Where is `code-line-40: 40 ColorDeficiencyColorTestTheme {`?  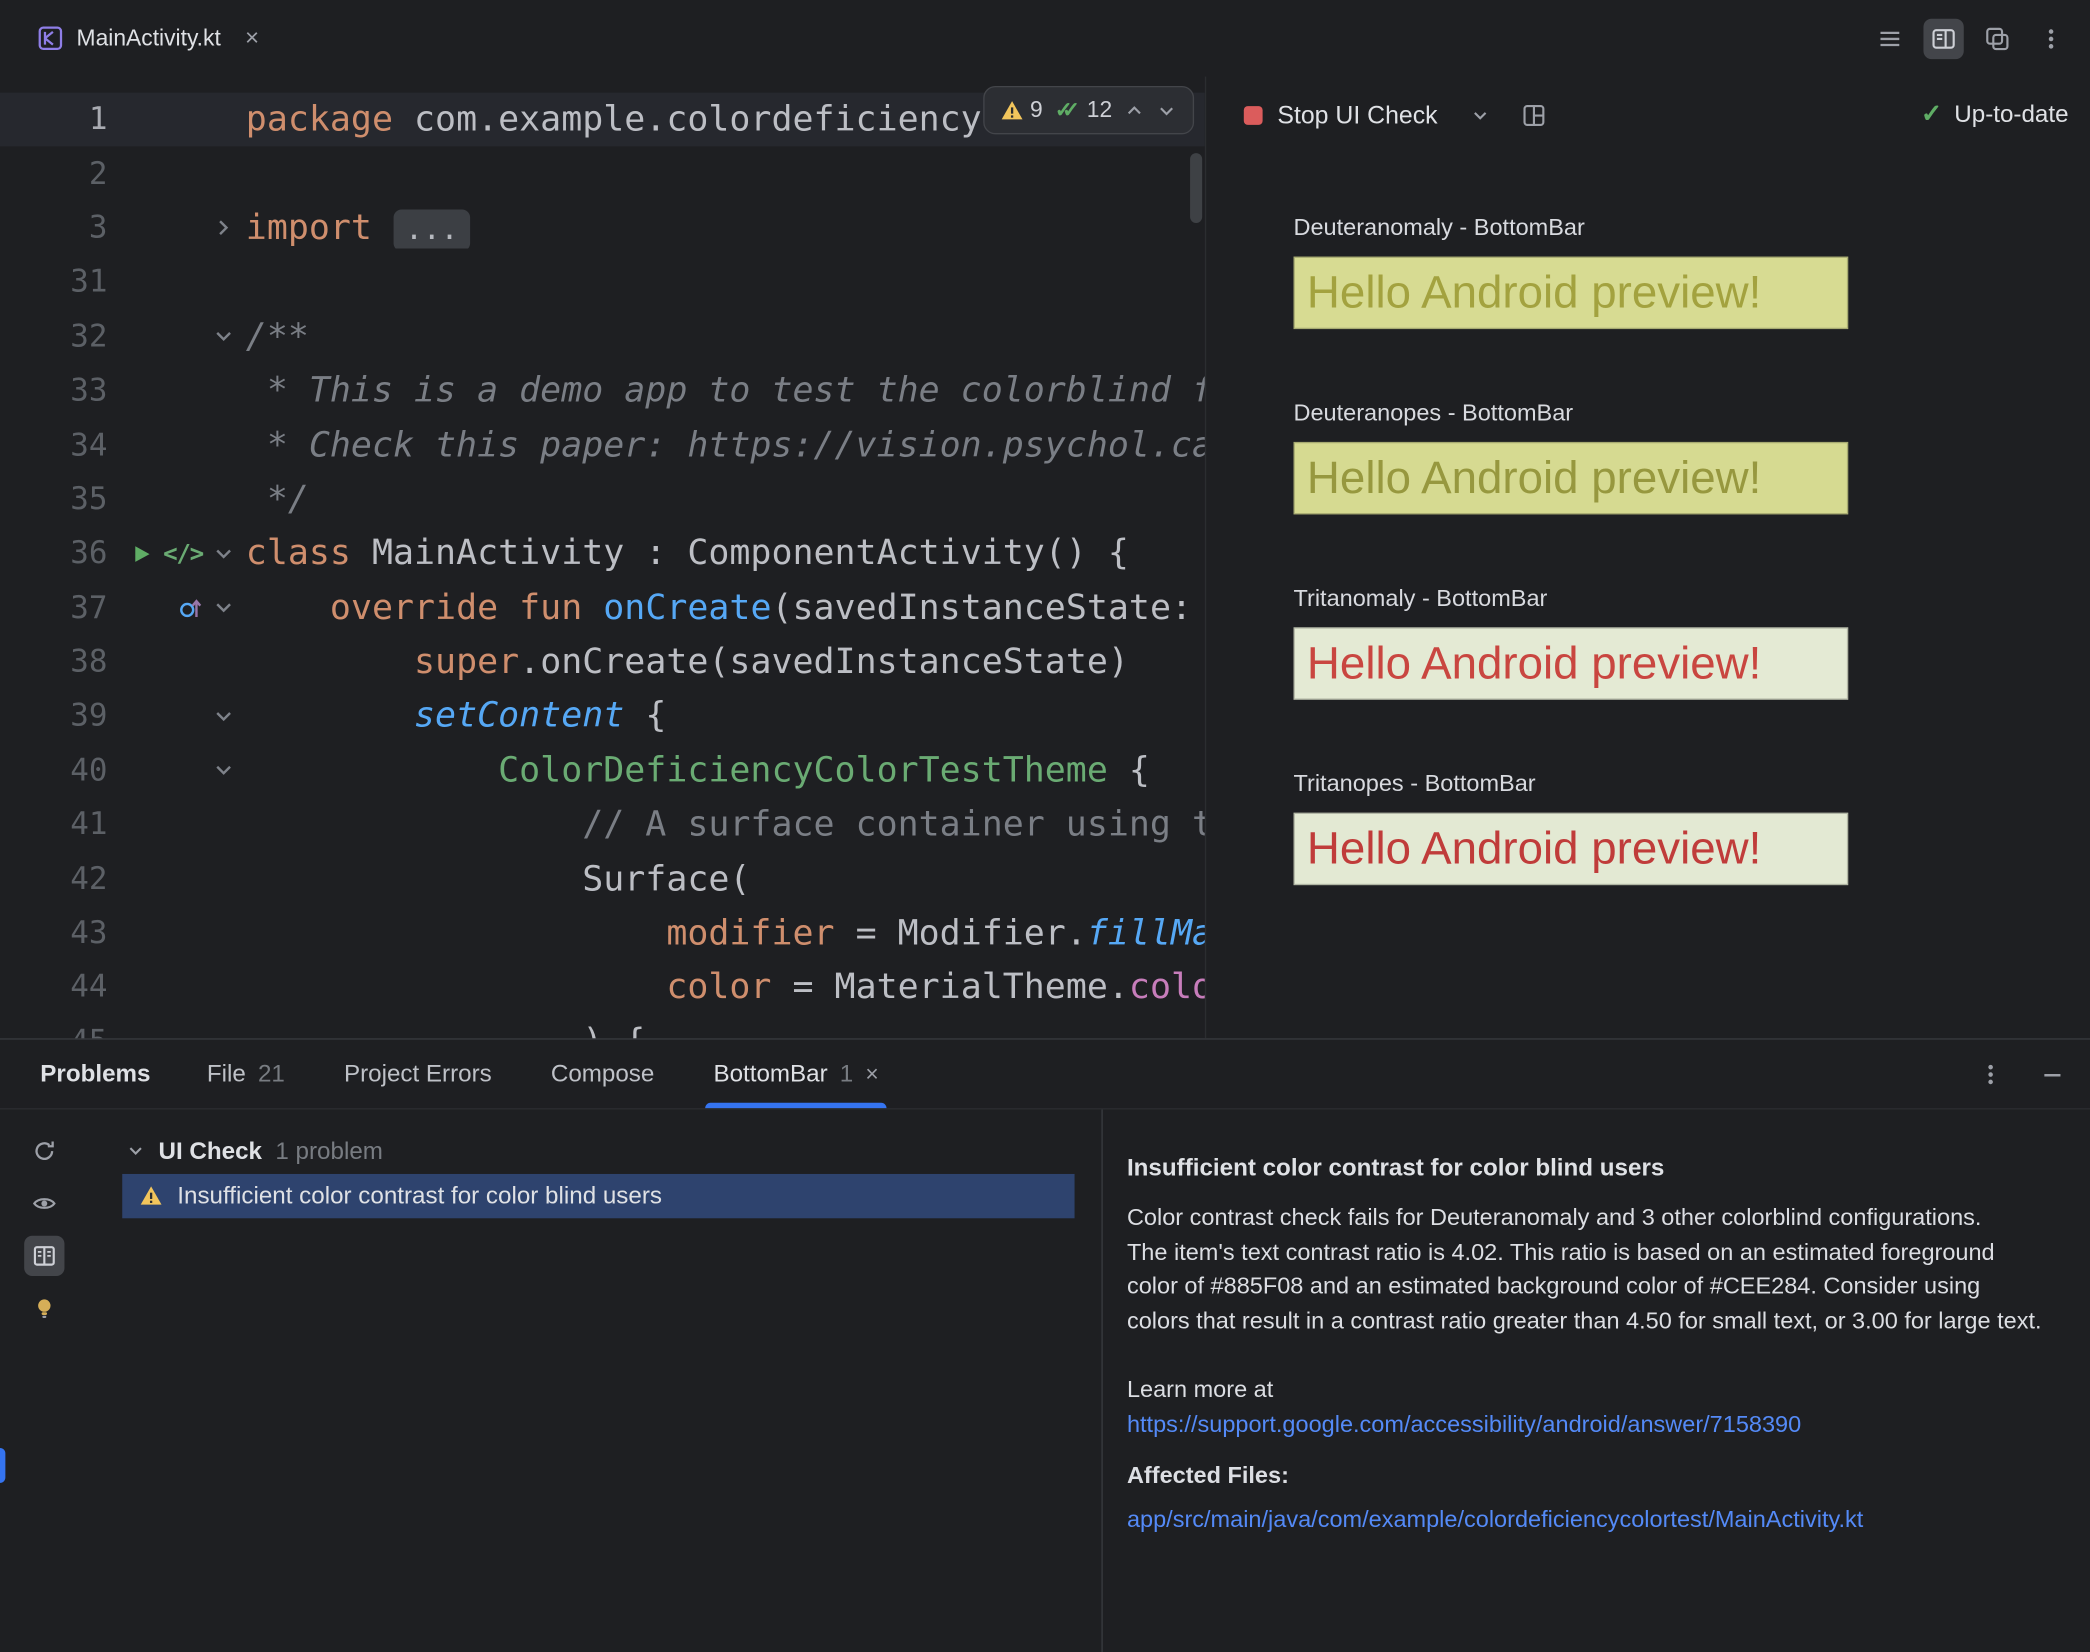
code-line-40: 40 ColorDeficiencyColorTestTheme { is located at coordinates (602, 771).